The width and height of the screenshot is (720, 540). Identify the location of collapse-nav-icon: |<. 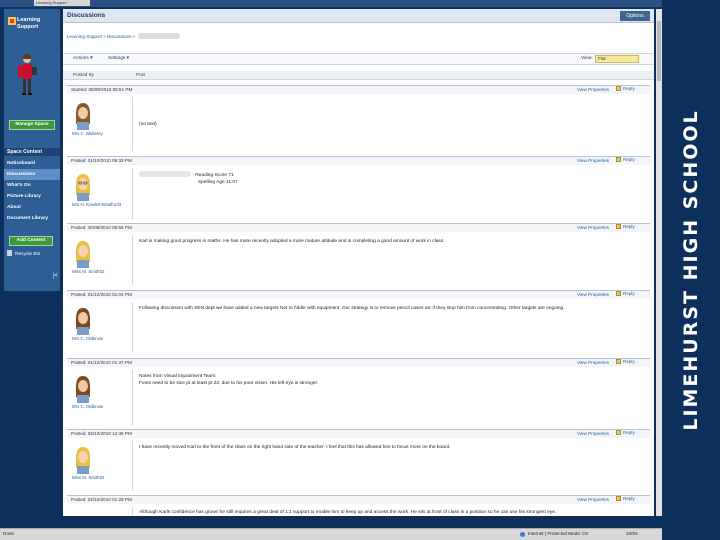
(55, 276).